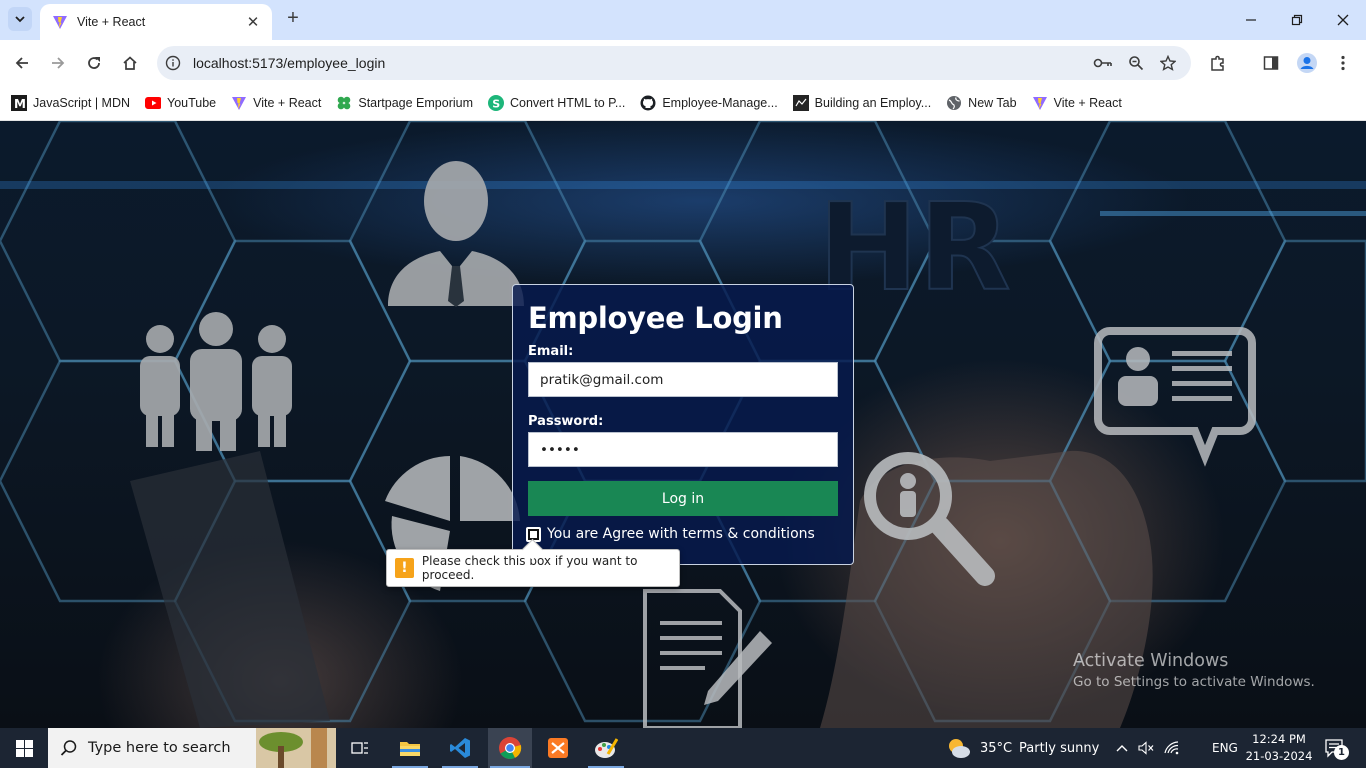 Image resolution: width=1366 pixels, height=768 pixels. I want to click on task-view-icon, so click(359, 748).